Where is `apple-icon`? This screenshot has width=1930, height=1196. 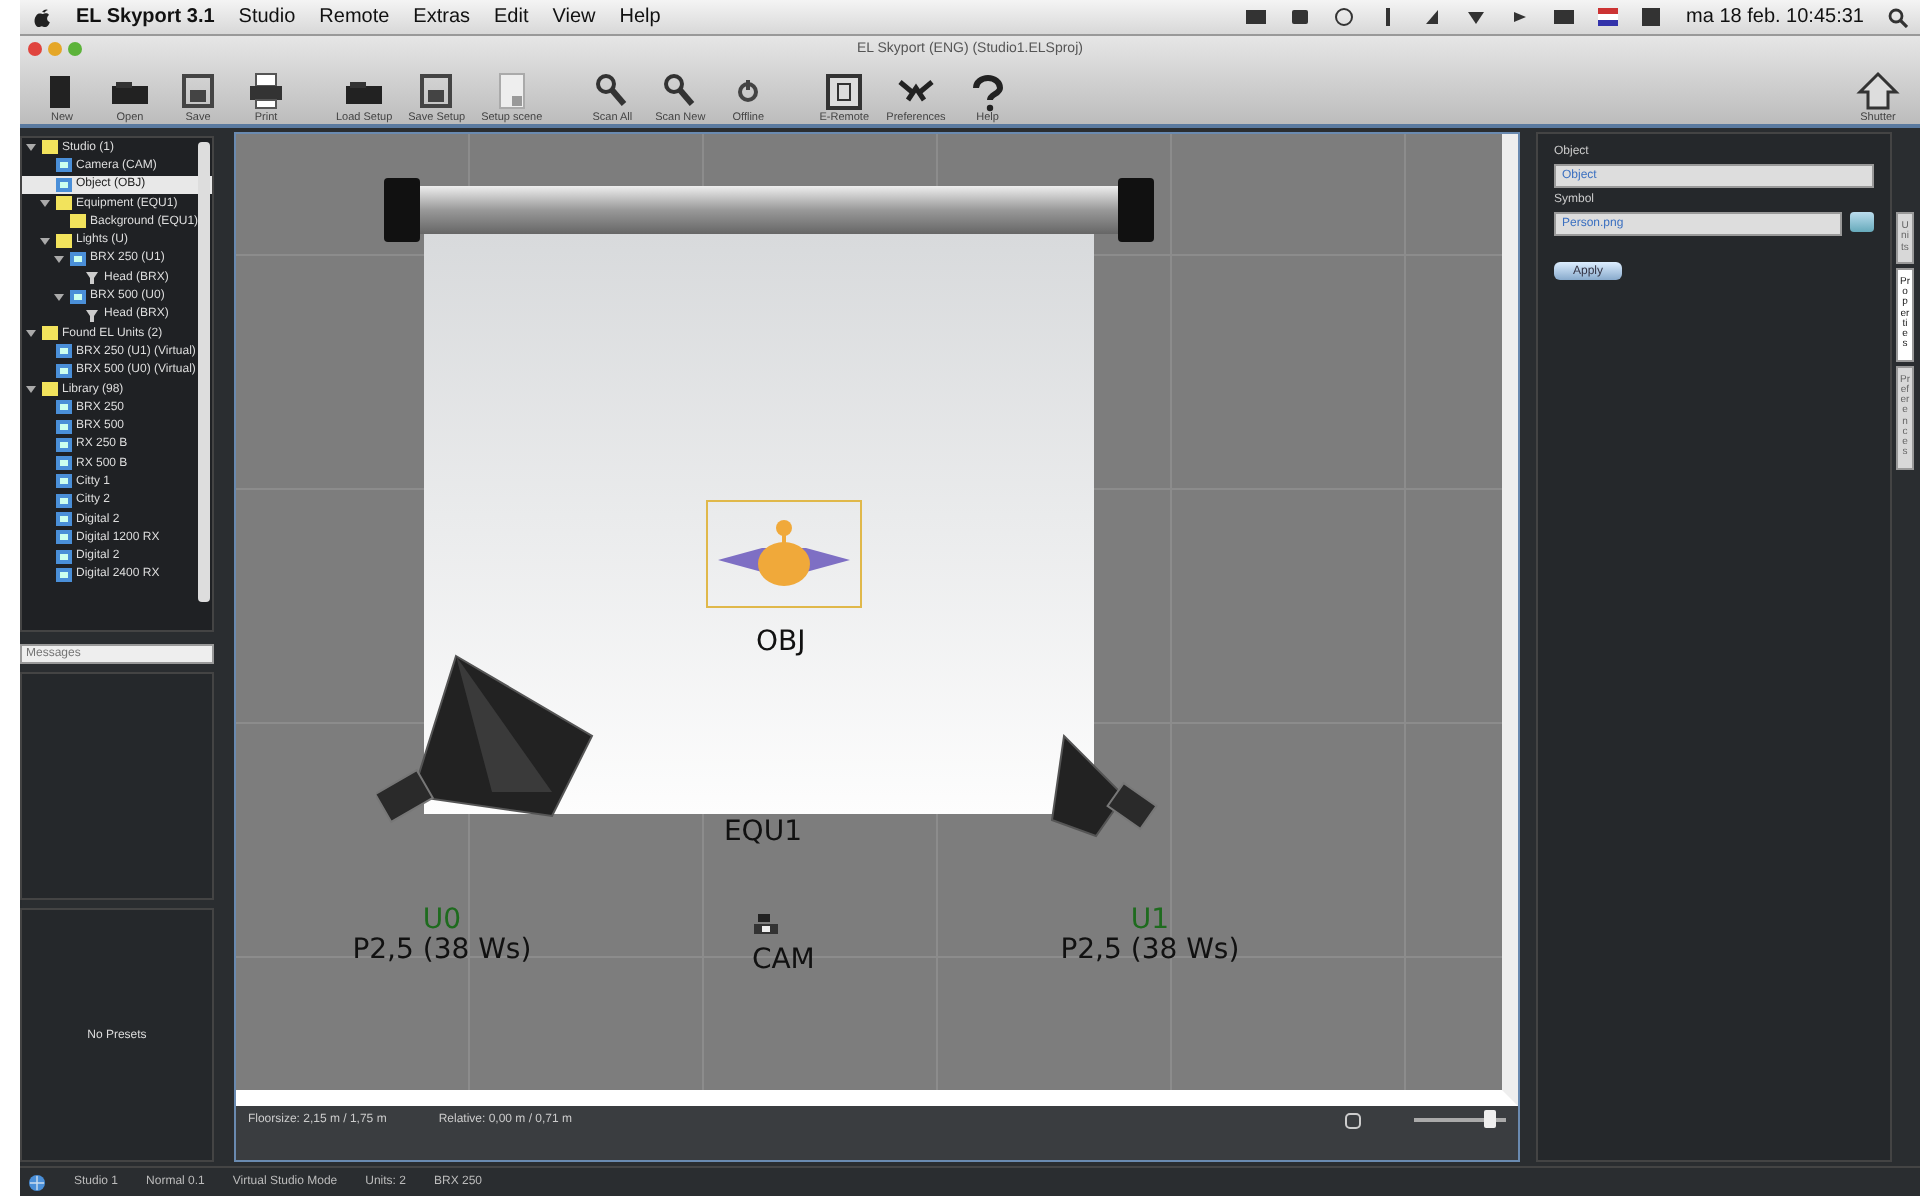
apple-icon is located at coordinates (42, 17).